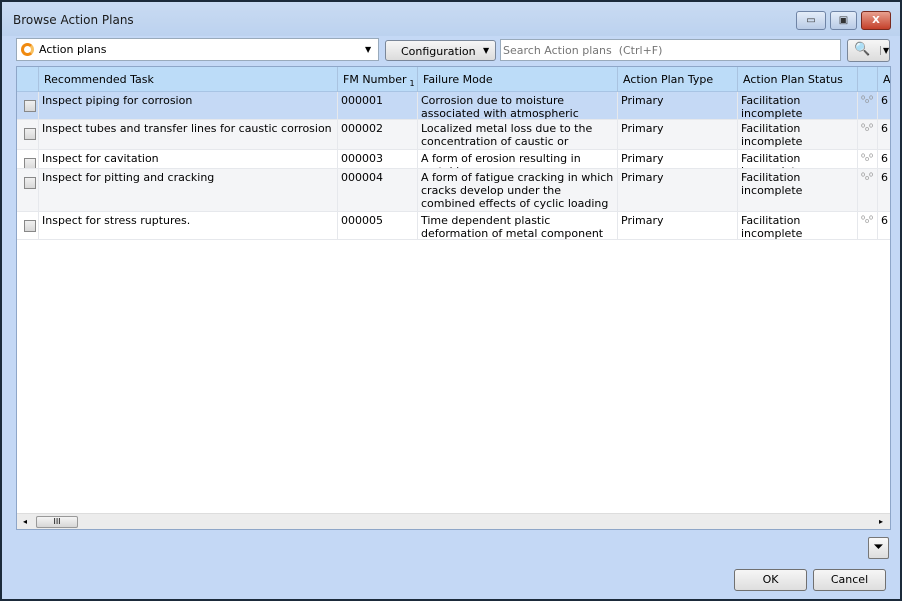  Describe the element at coordinates (188, 190) in the screenshot. I see `cell-task: Inspect for pitting and cracking` at that location.